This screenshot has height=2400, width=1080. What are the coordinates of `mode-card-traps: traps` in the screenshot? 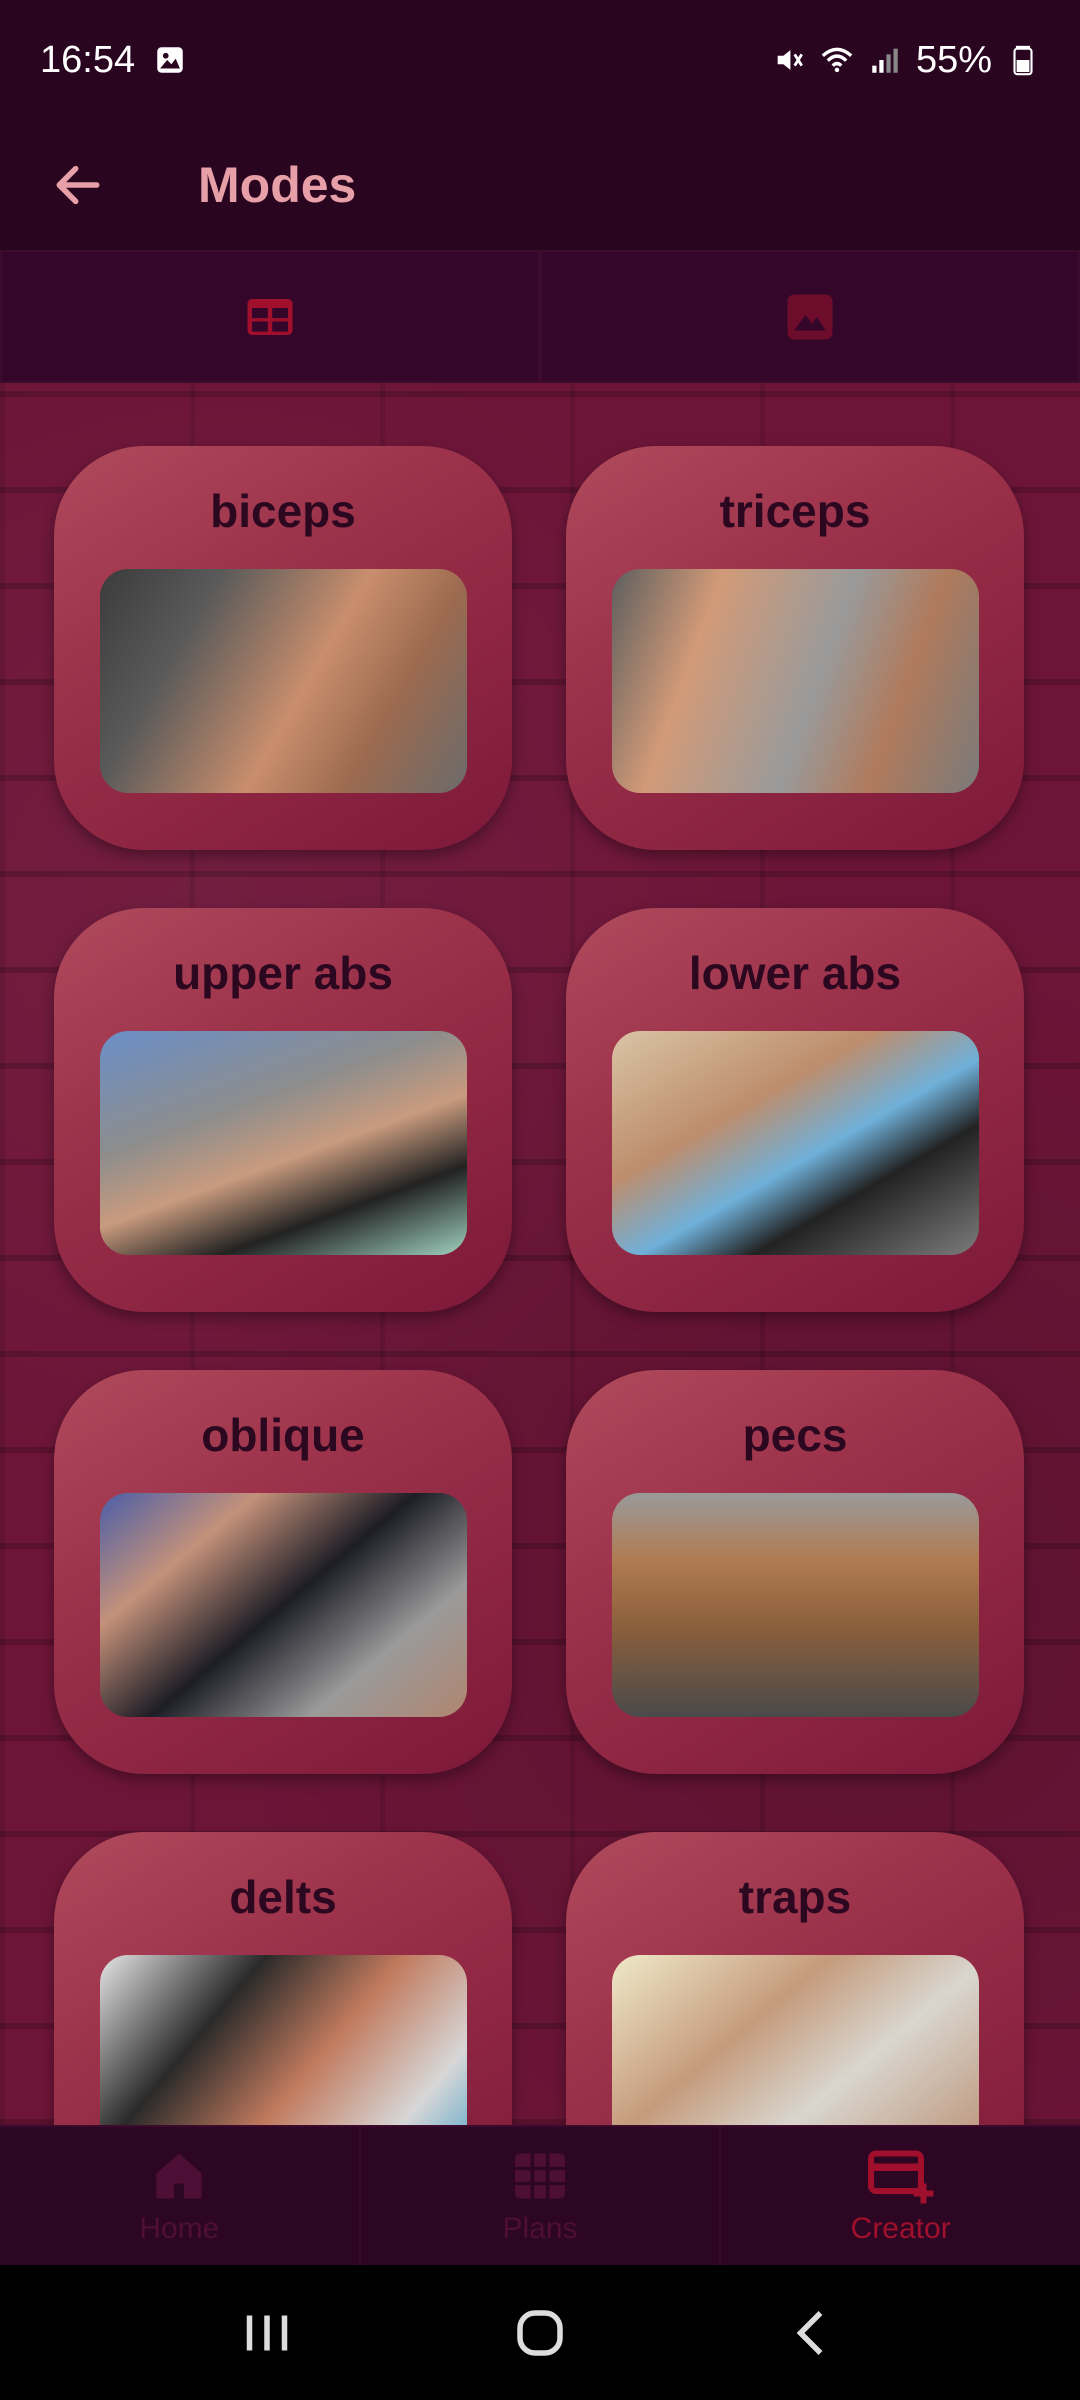 It's located at (795, 1978).